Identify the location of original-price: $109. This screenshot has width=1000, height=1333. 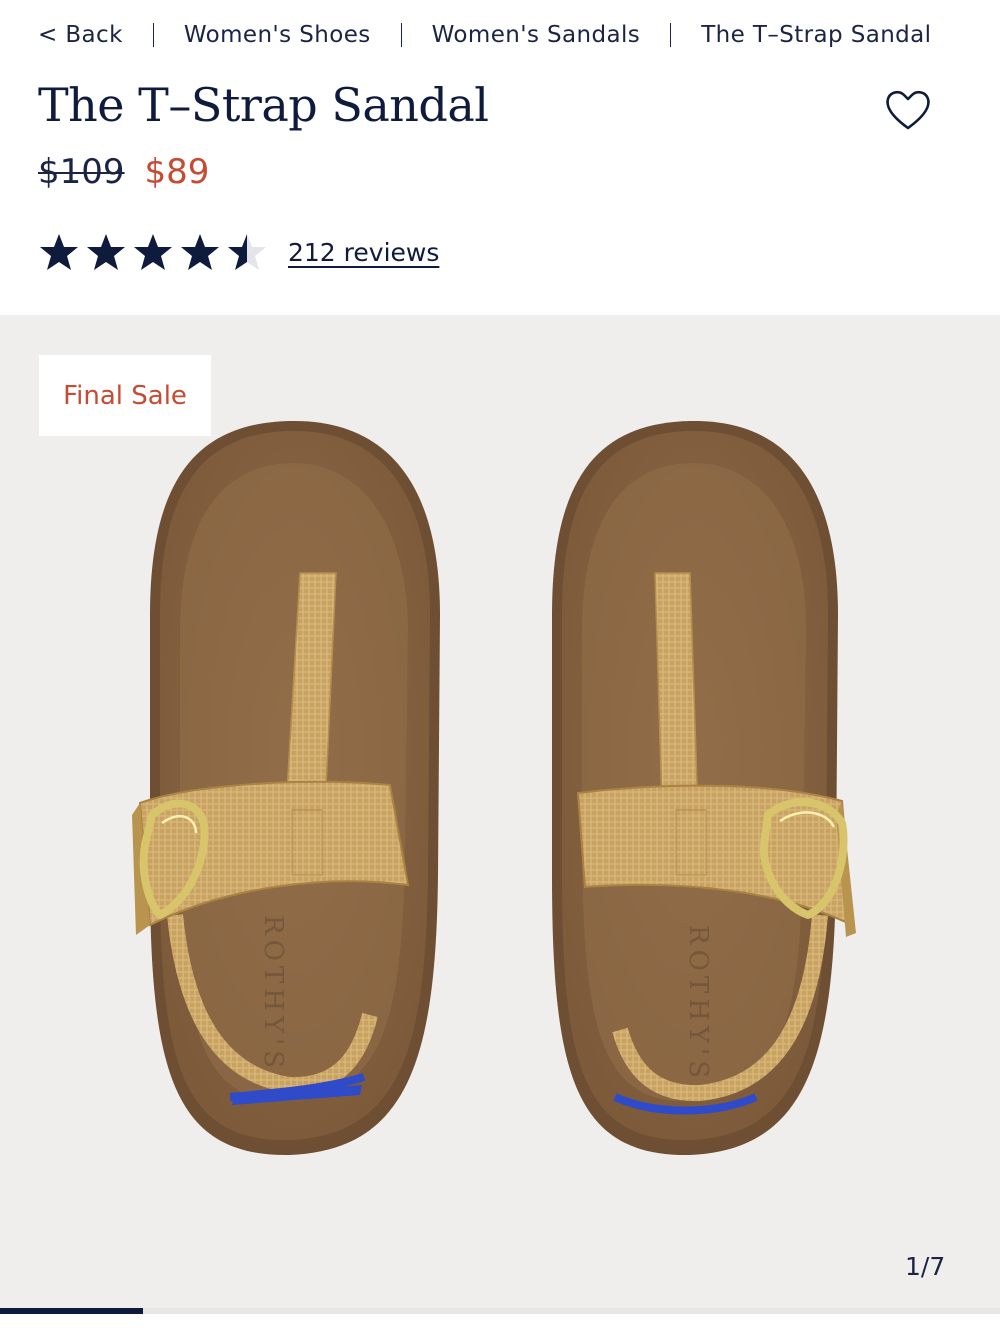
(81, 172).